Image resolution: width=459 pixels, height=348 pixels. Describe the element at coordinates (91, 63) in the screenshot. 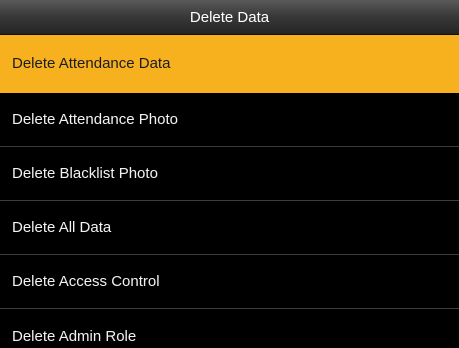

I see `menu-item-label: Delete Attendance Data` at that location.